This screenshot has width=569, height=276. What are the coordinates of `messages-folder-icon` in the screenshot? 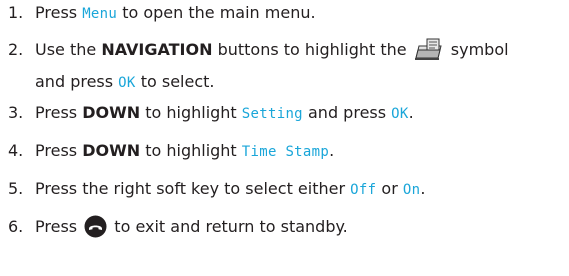 It's located at (429, 53).